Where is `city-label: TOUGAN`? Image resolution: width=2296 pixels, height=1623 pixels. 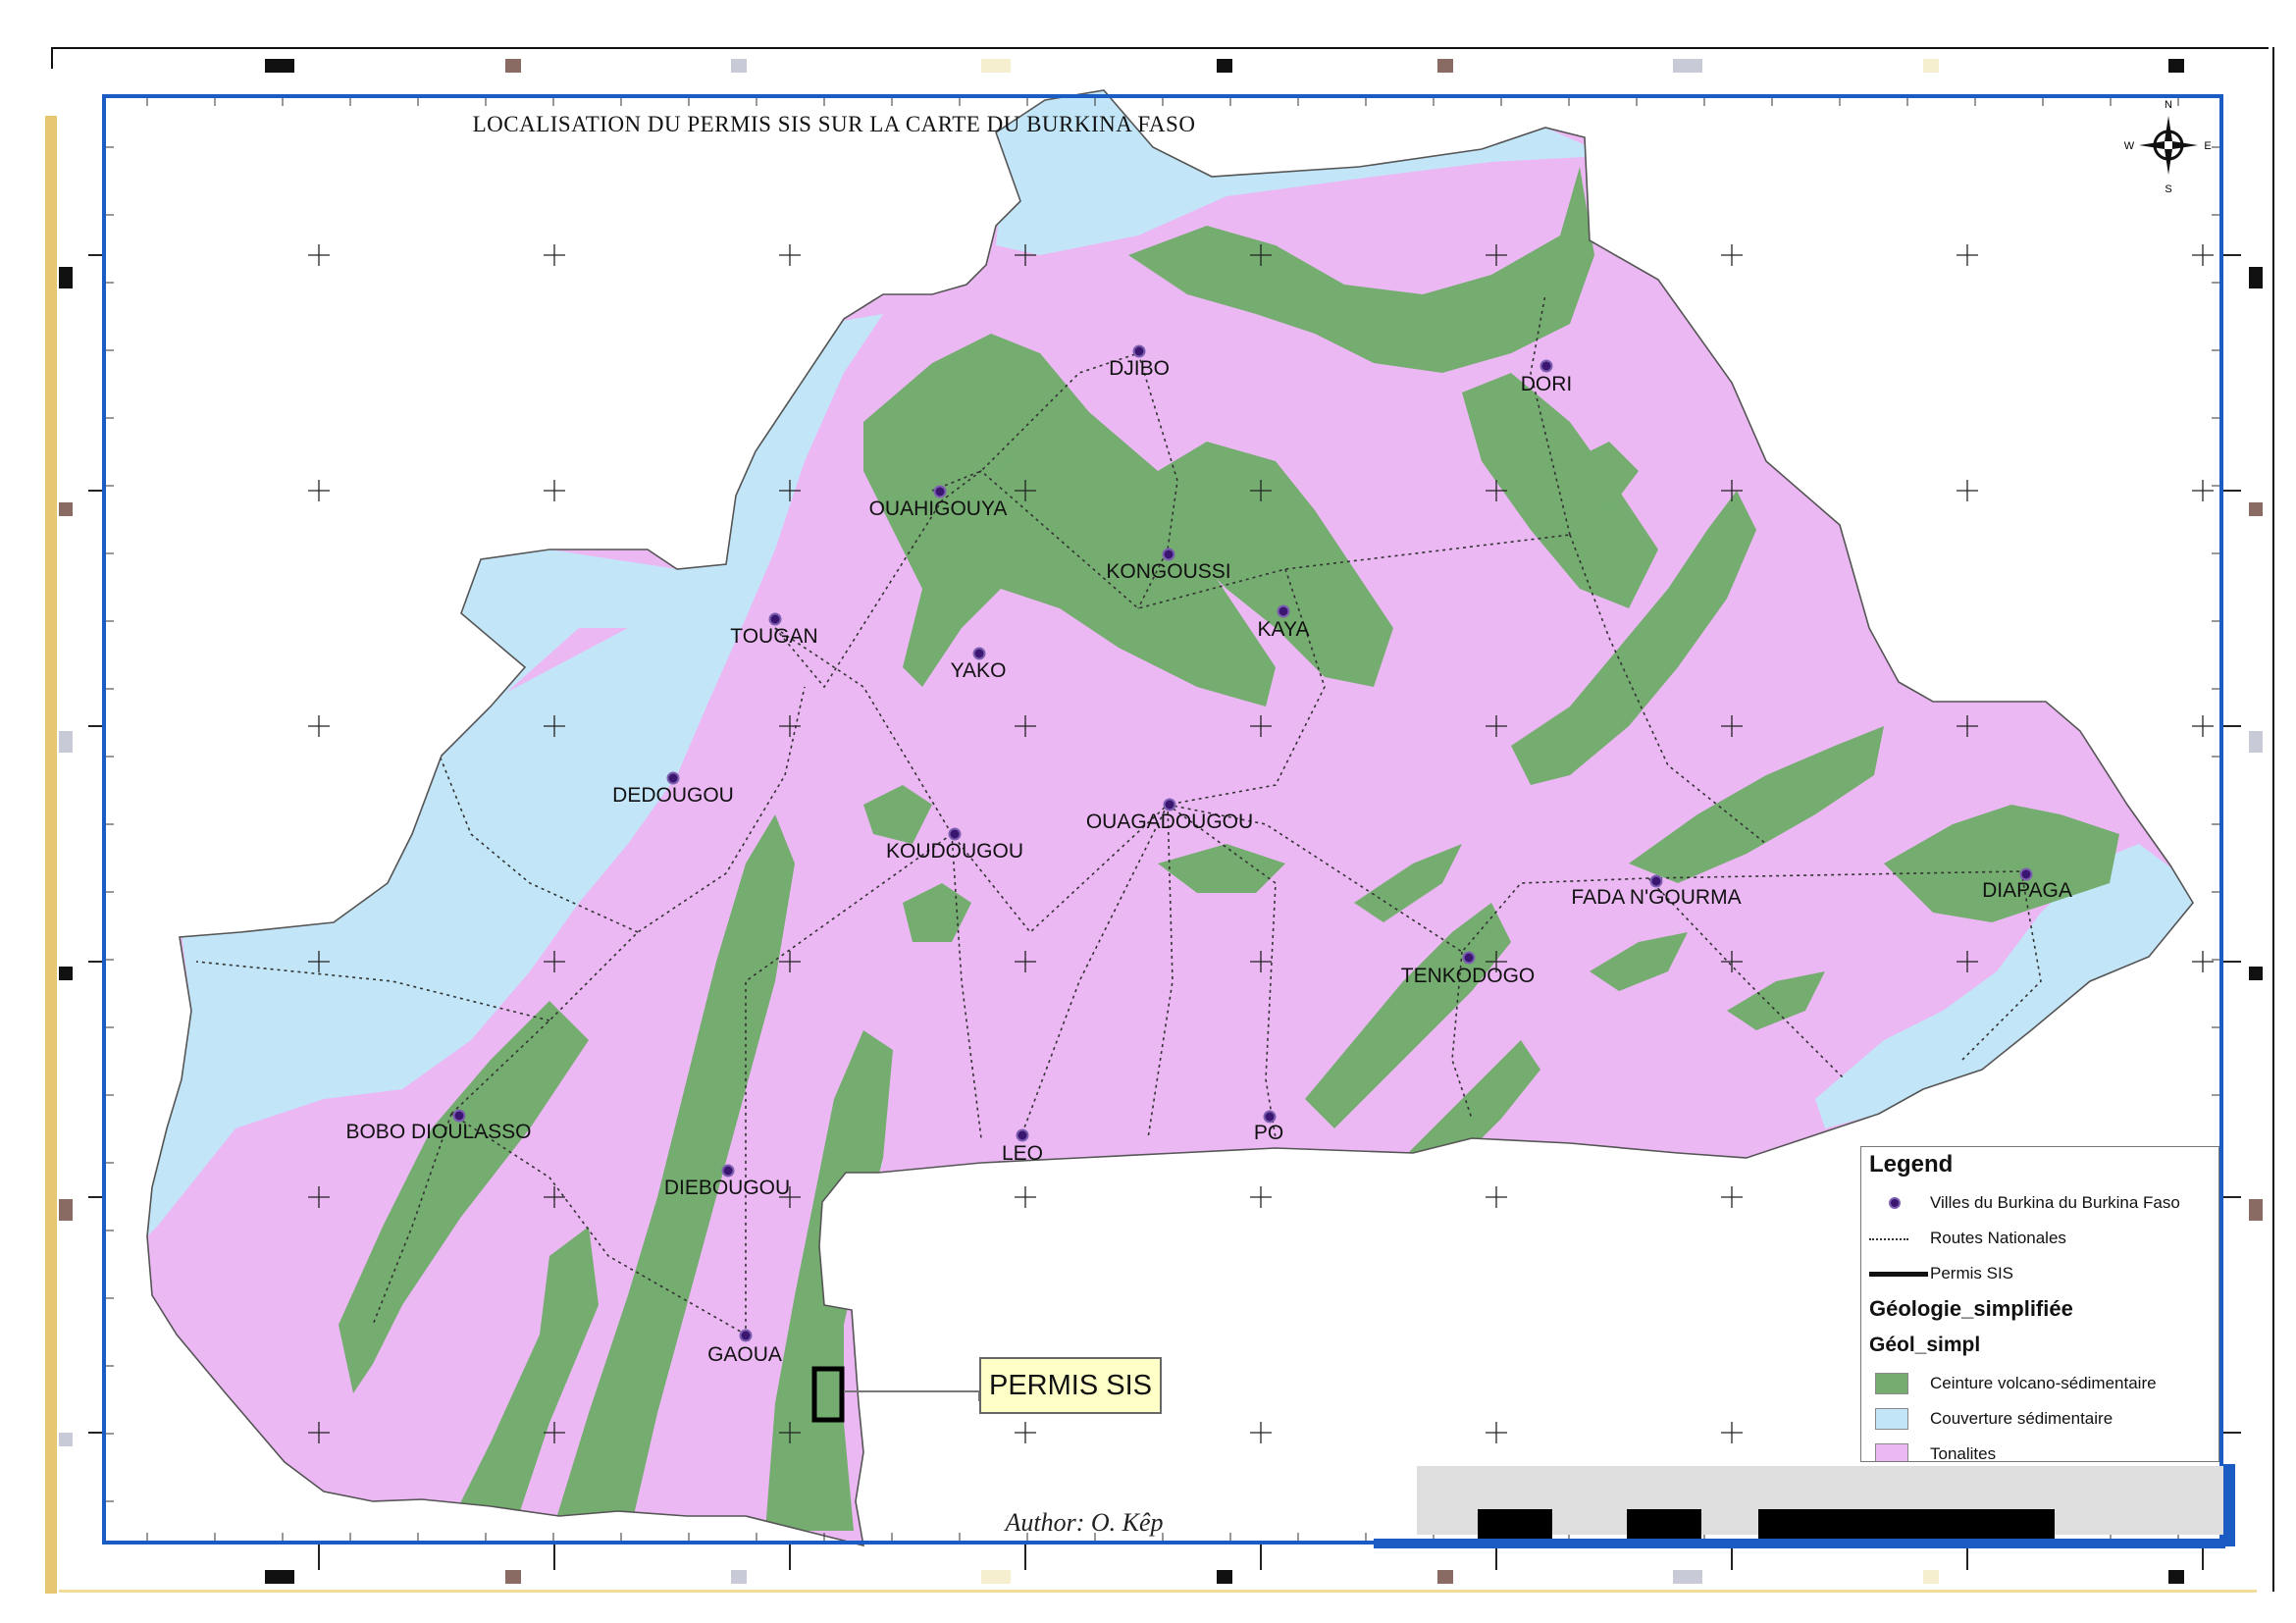
city-label: TOUGAN is located at coordinates (774, 636).